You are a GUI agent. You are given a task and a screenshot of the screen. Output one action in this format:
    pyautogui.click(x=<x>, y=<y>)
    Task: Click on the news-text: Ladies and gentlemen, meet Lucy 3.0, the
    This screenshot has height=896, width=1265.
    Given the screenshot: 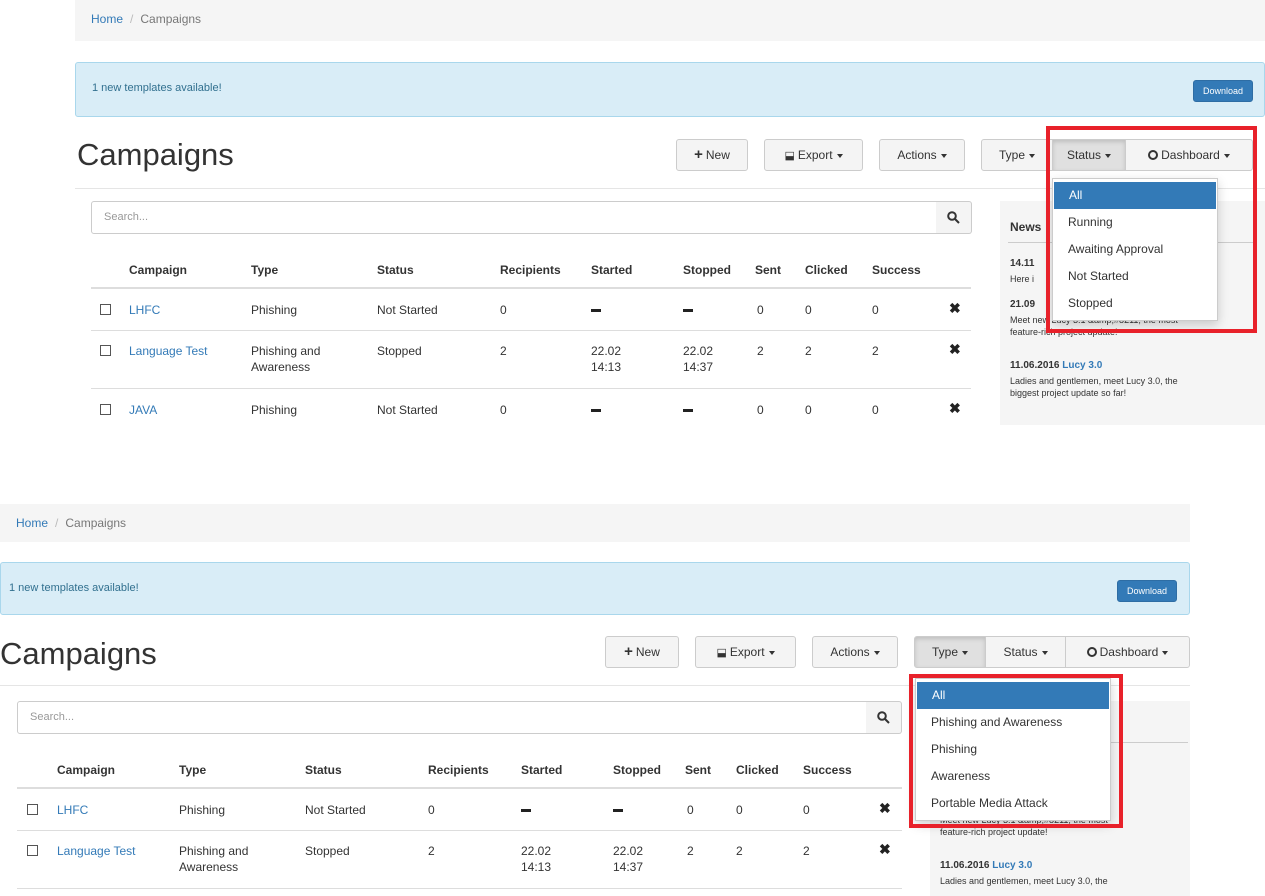 What is the action you would take?
    pyautogui.click(x=1065, y=881)
    